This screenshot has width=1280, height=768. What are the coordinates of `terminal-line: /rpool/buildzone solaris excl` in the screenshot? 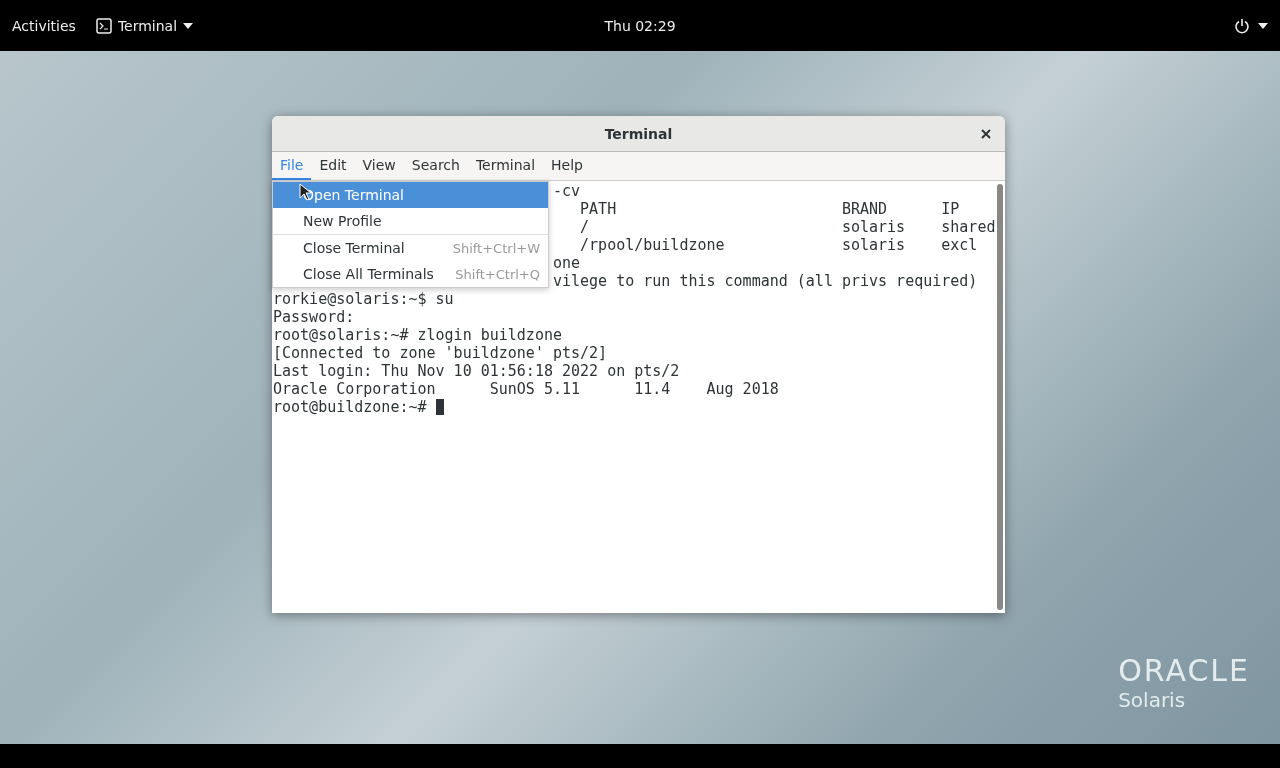 It's located at (779, 245).